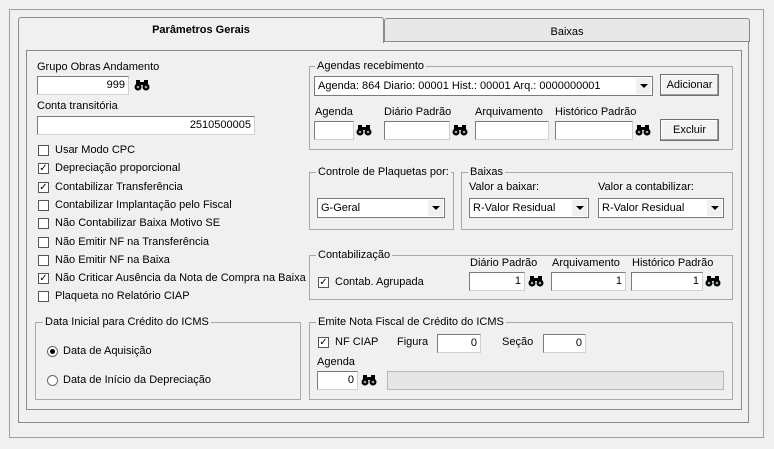  Describe the element at coordinates (509, 112) in the screenshot. I see `arquivamento-label: Arquivamento` at that location.